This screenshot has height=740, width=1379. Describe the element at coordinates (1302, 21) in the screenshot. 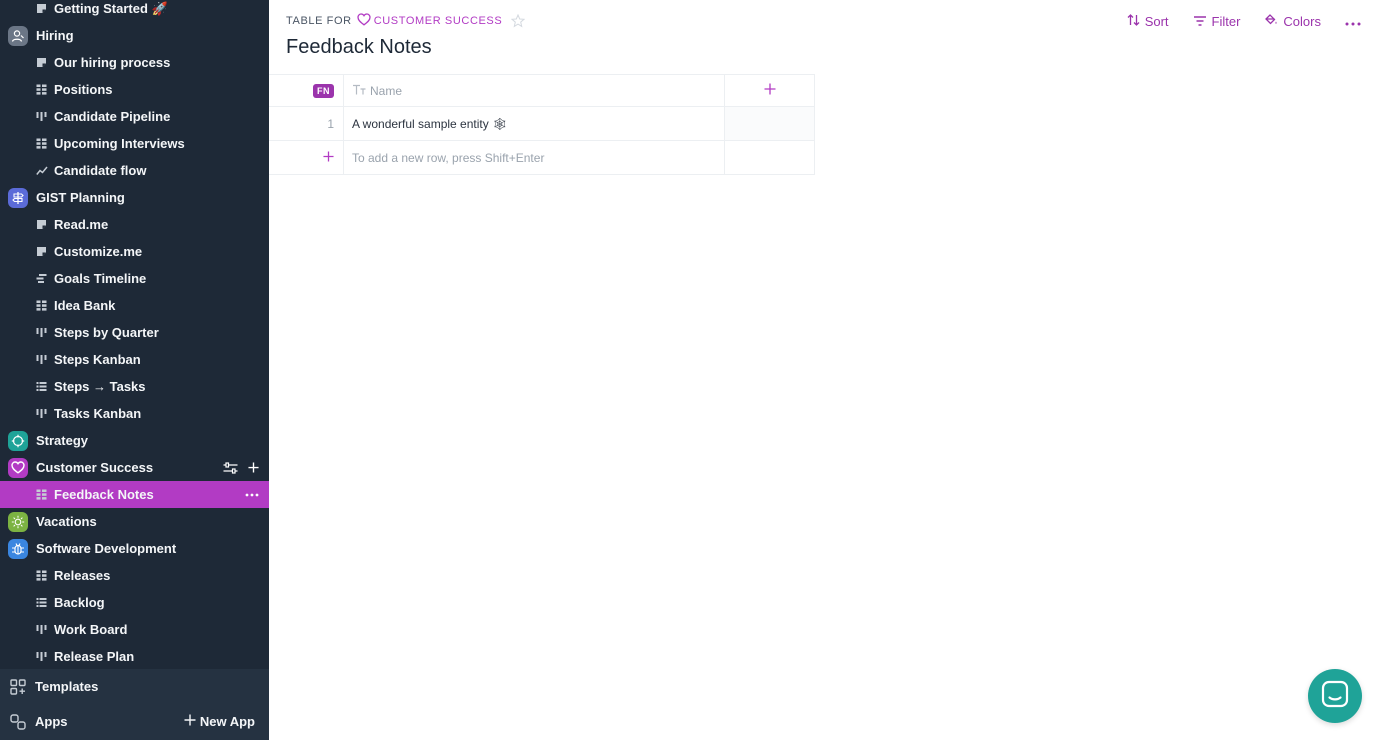

I see `colors-label: Colors` at that location.